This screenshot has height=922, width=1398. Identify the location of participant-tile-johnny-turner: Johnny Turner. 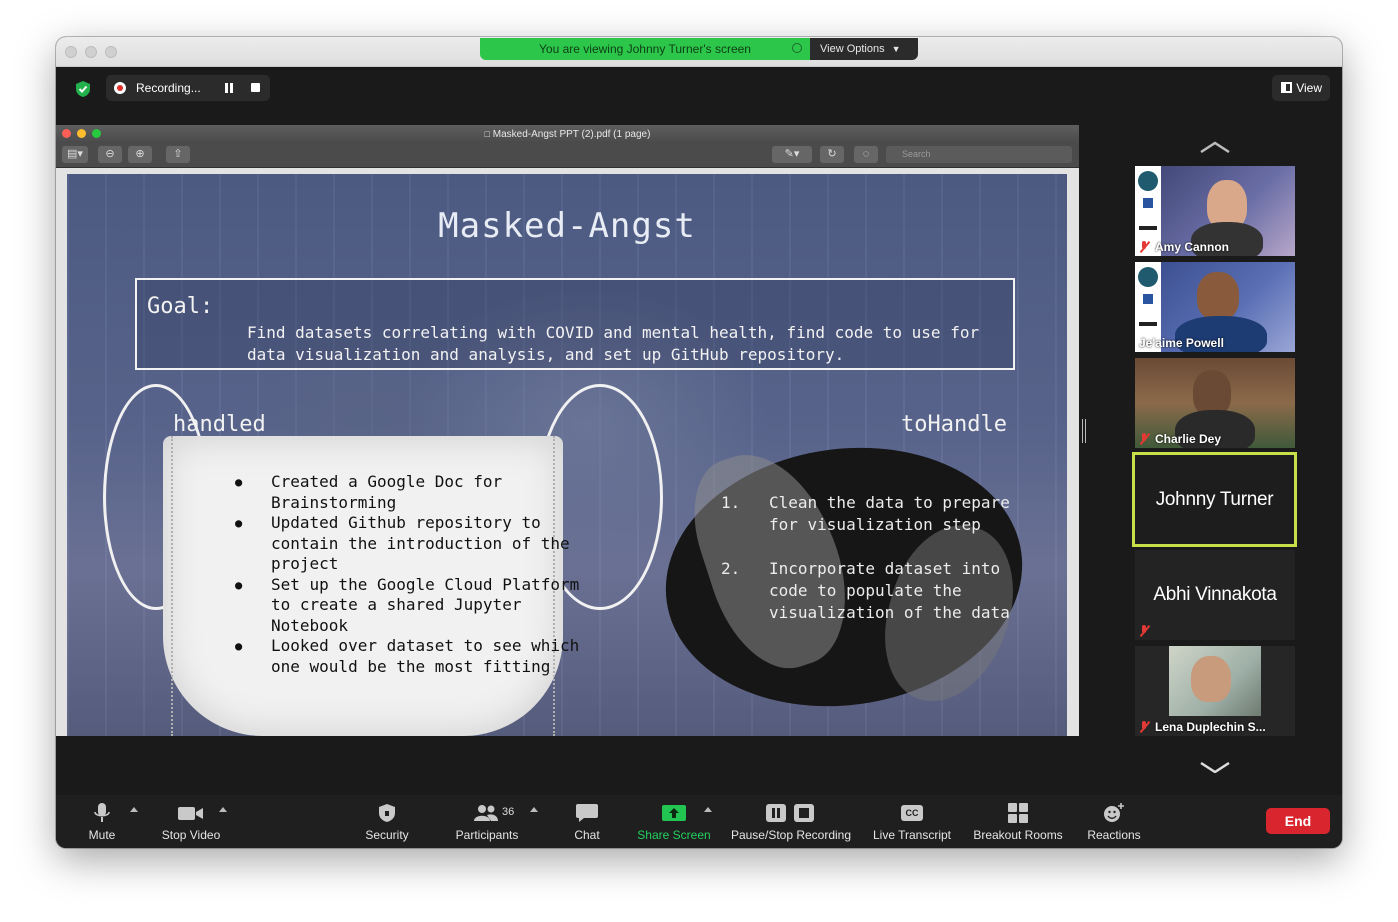
(1214, 499).